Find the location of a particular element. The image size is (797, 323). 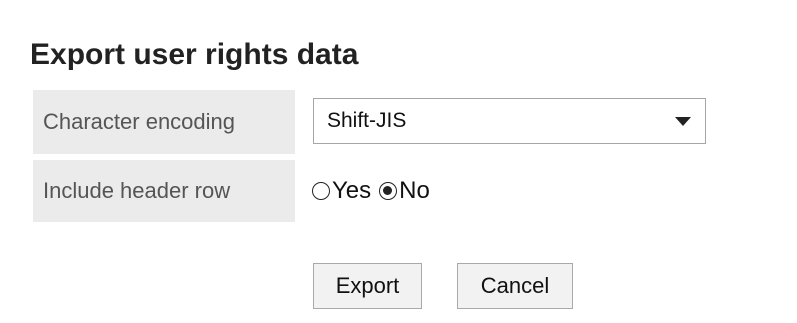

header-row-label-text: Include header row is located at coordinates (137, 190).